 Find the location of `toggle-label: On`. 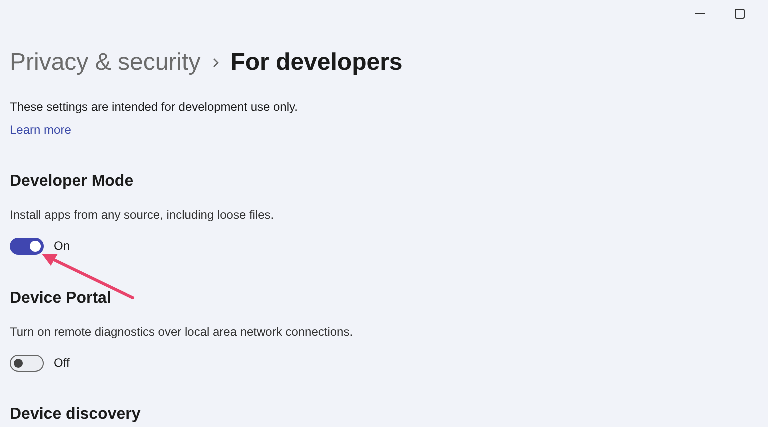

toggle-label: On is located at coordinates (62, 246).